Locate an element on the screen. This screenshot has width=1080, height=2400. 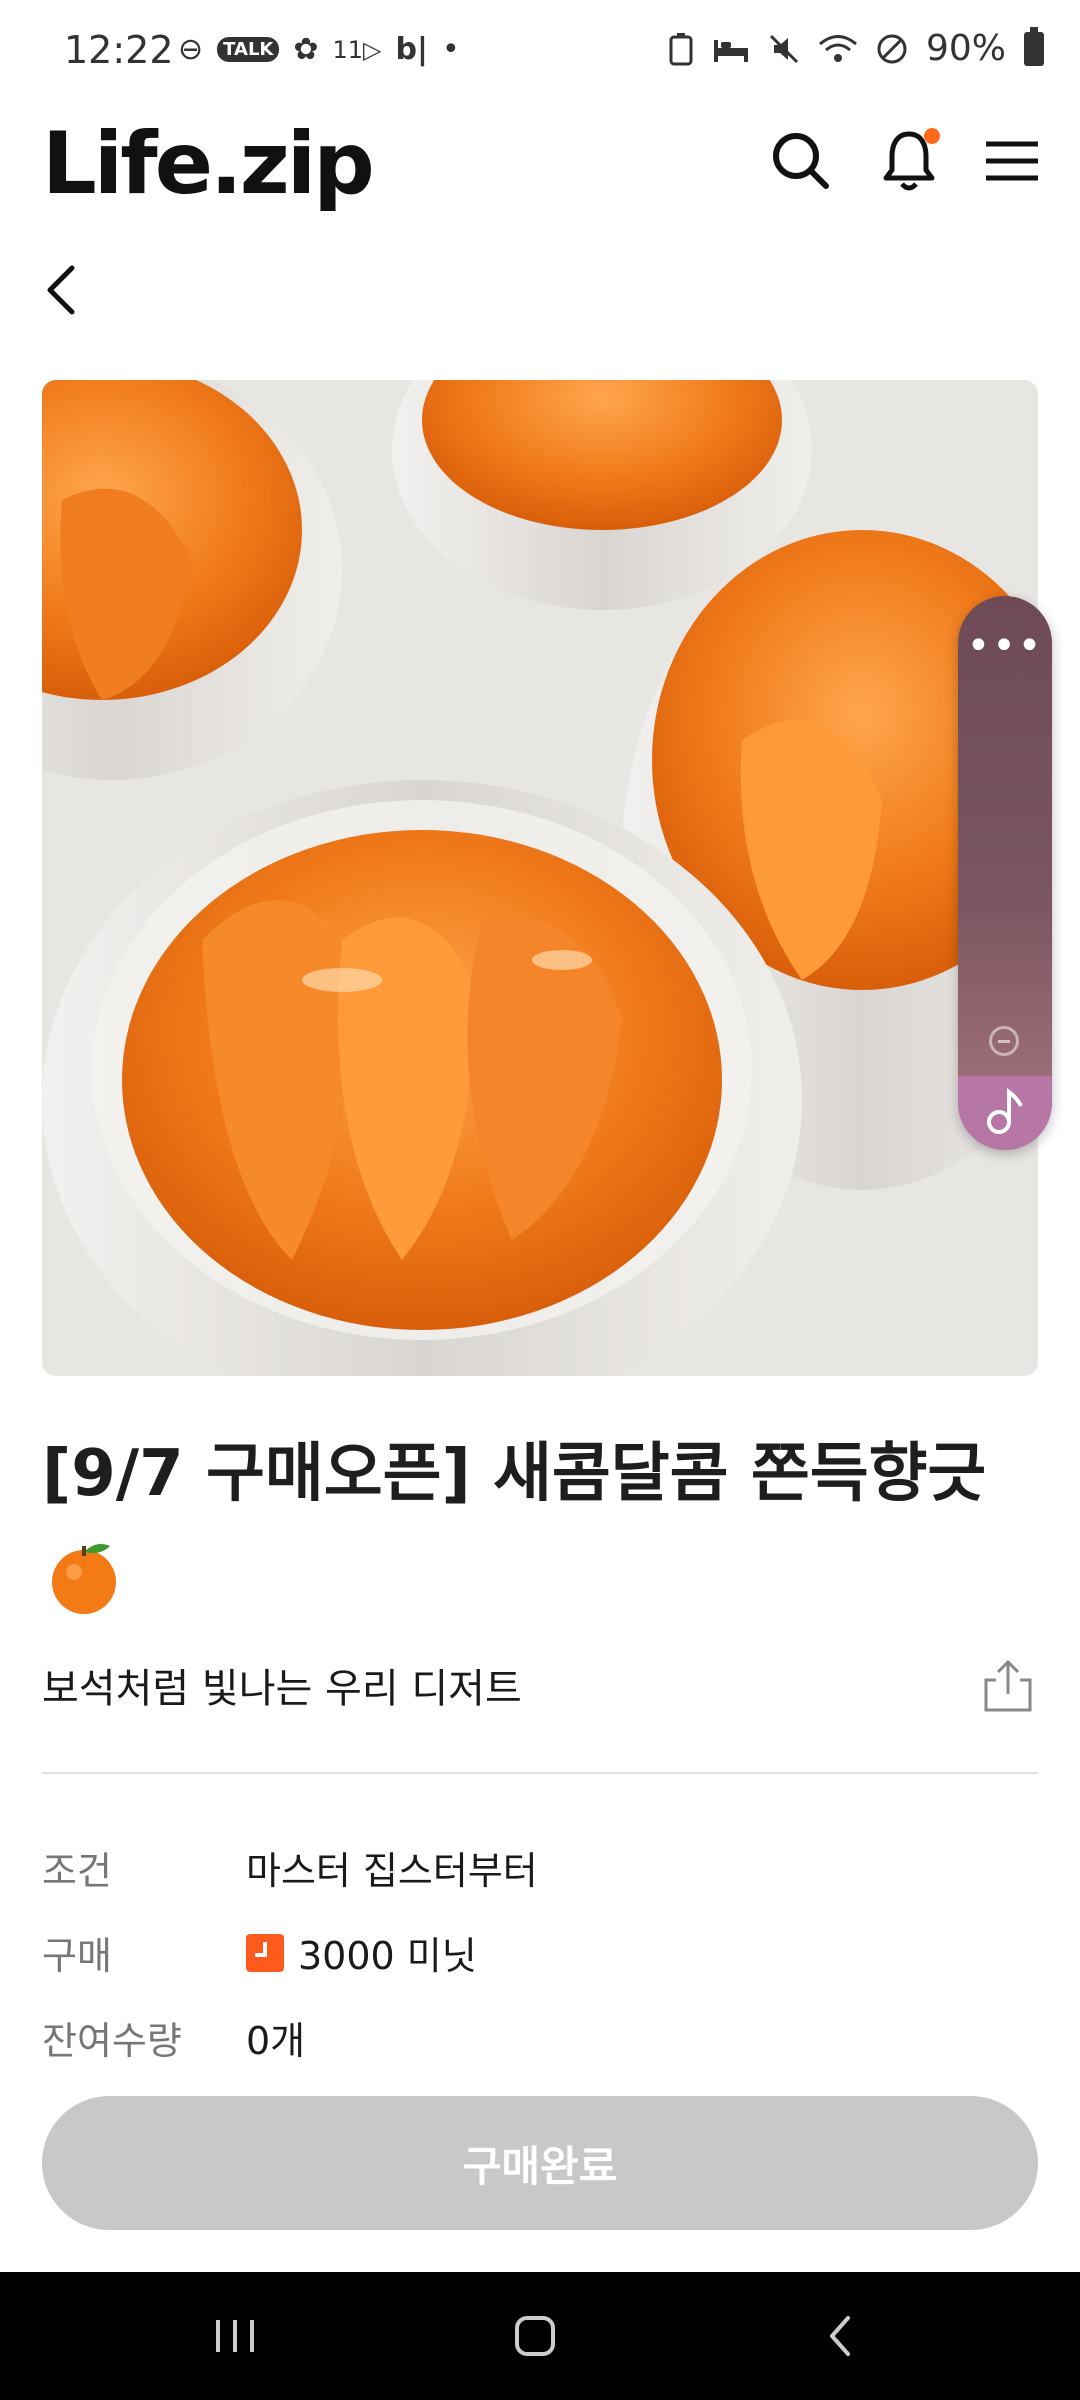
dnd-icon: ⊖ is located at coordinates (191, 49).